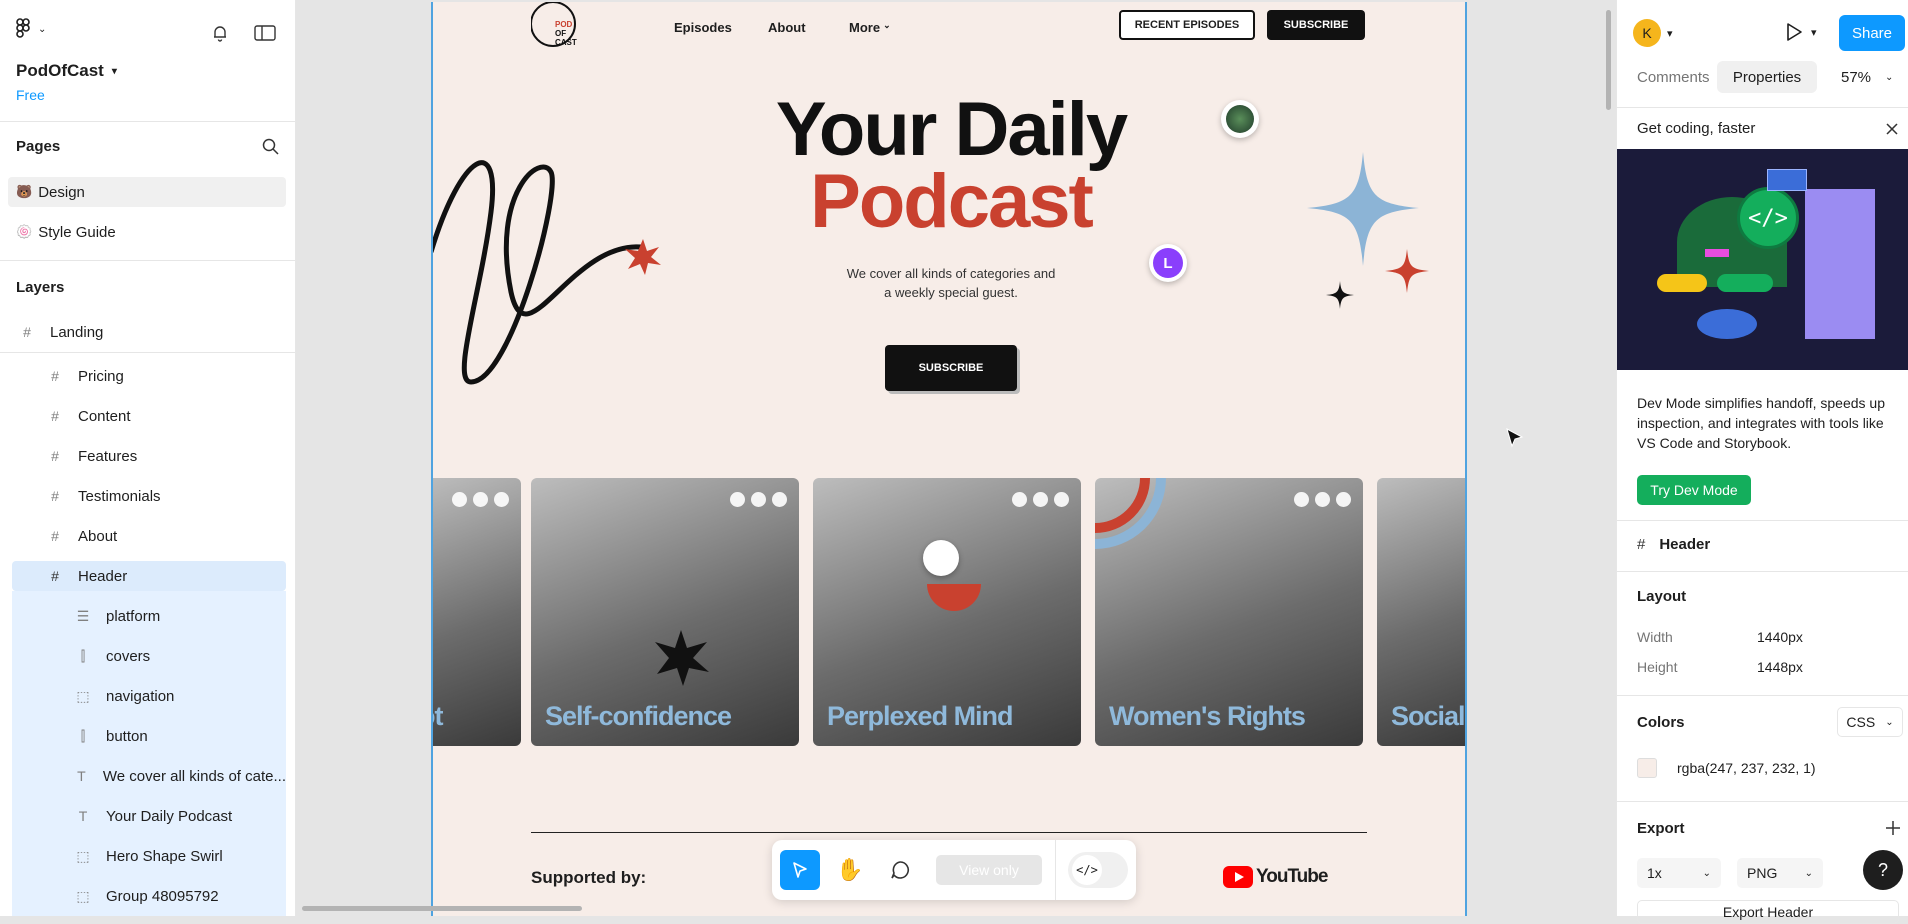  What do you see at coordinates (164, 856) in the screenshot?
I see `layer-label: Hero Shape Swirl` at bounding box center [164, 856].